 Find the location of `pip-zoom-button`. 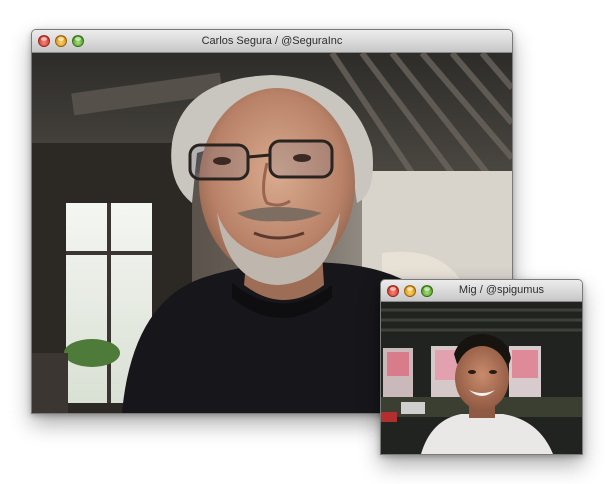

pip-zoom-button is located at coordinates (427, 290).